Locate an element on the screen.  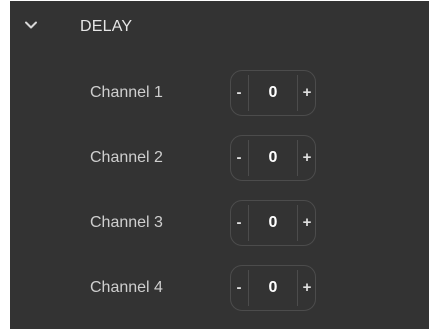
delay-stepper-channel-1: - + is located at coordinates (273, 93).